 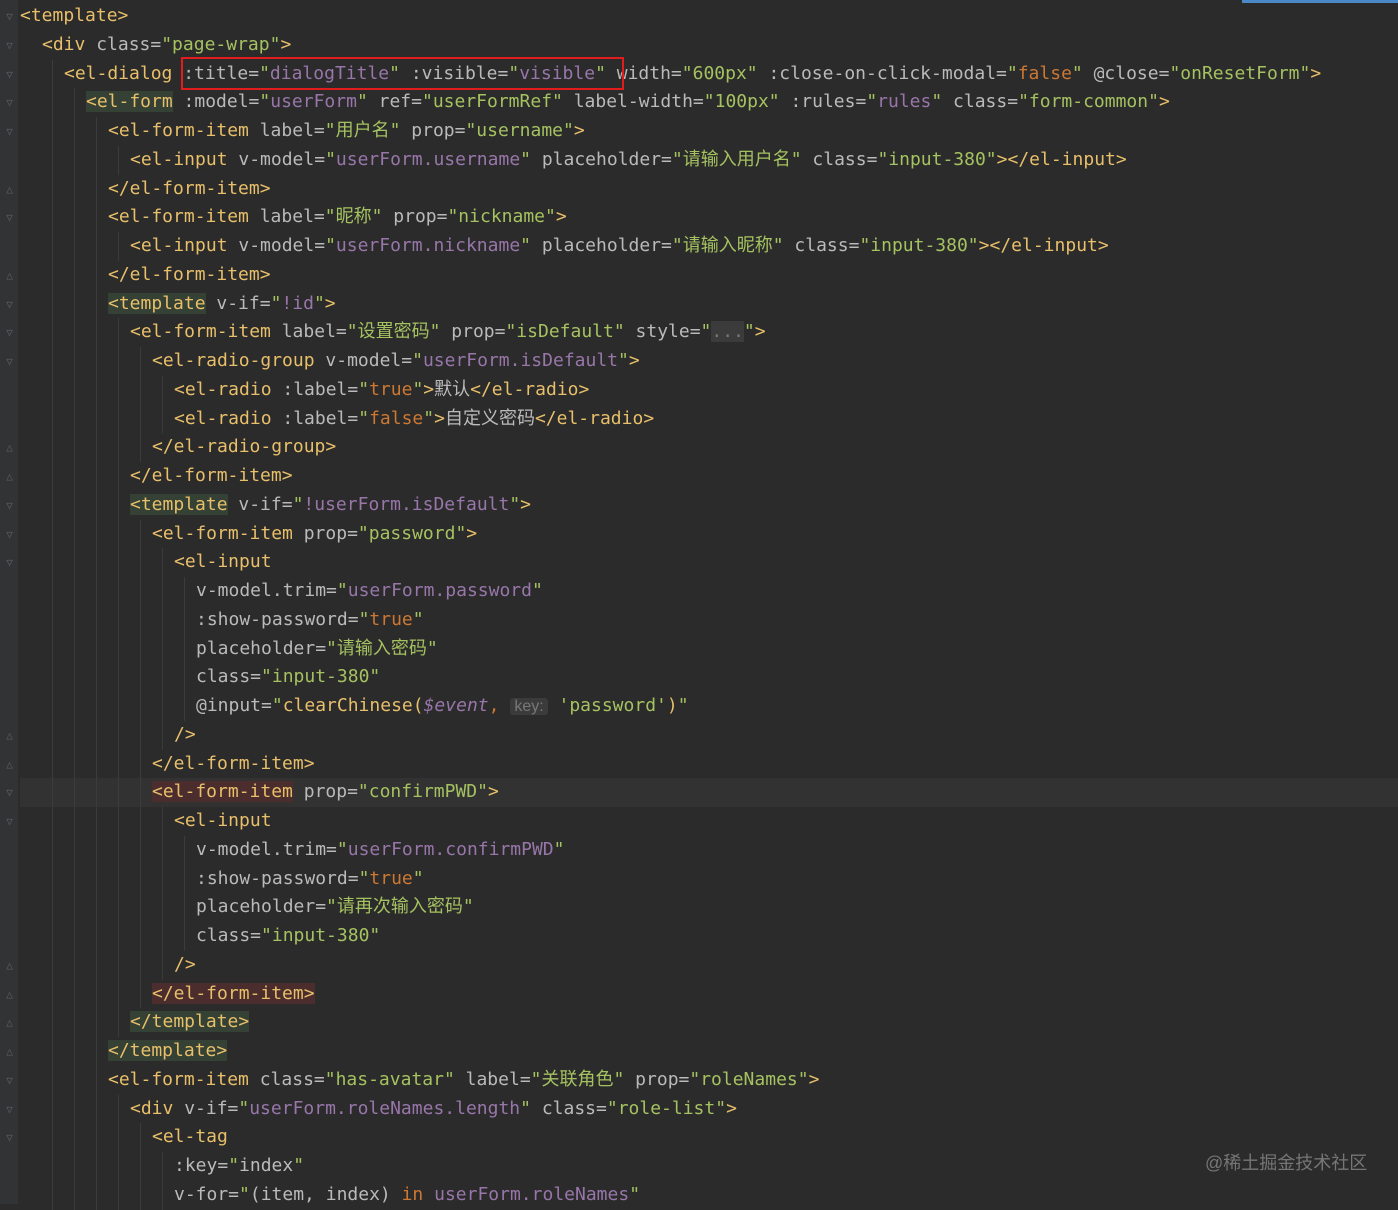 What do you see at coordinates (353, 705) in the screenshot?
I see `code-token: clearChinese(` at bounding box center [353, 705].